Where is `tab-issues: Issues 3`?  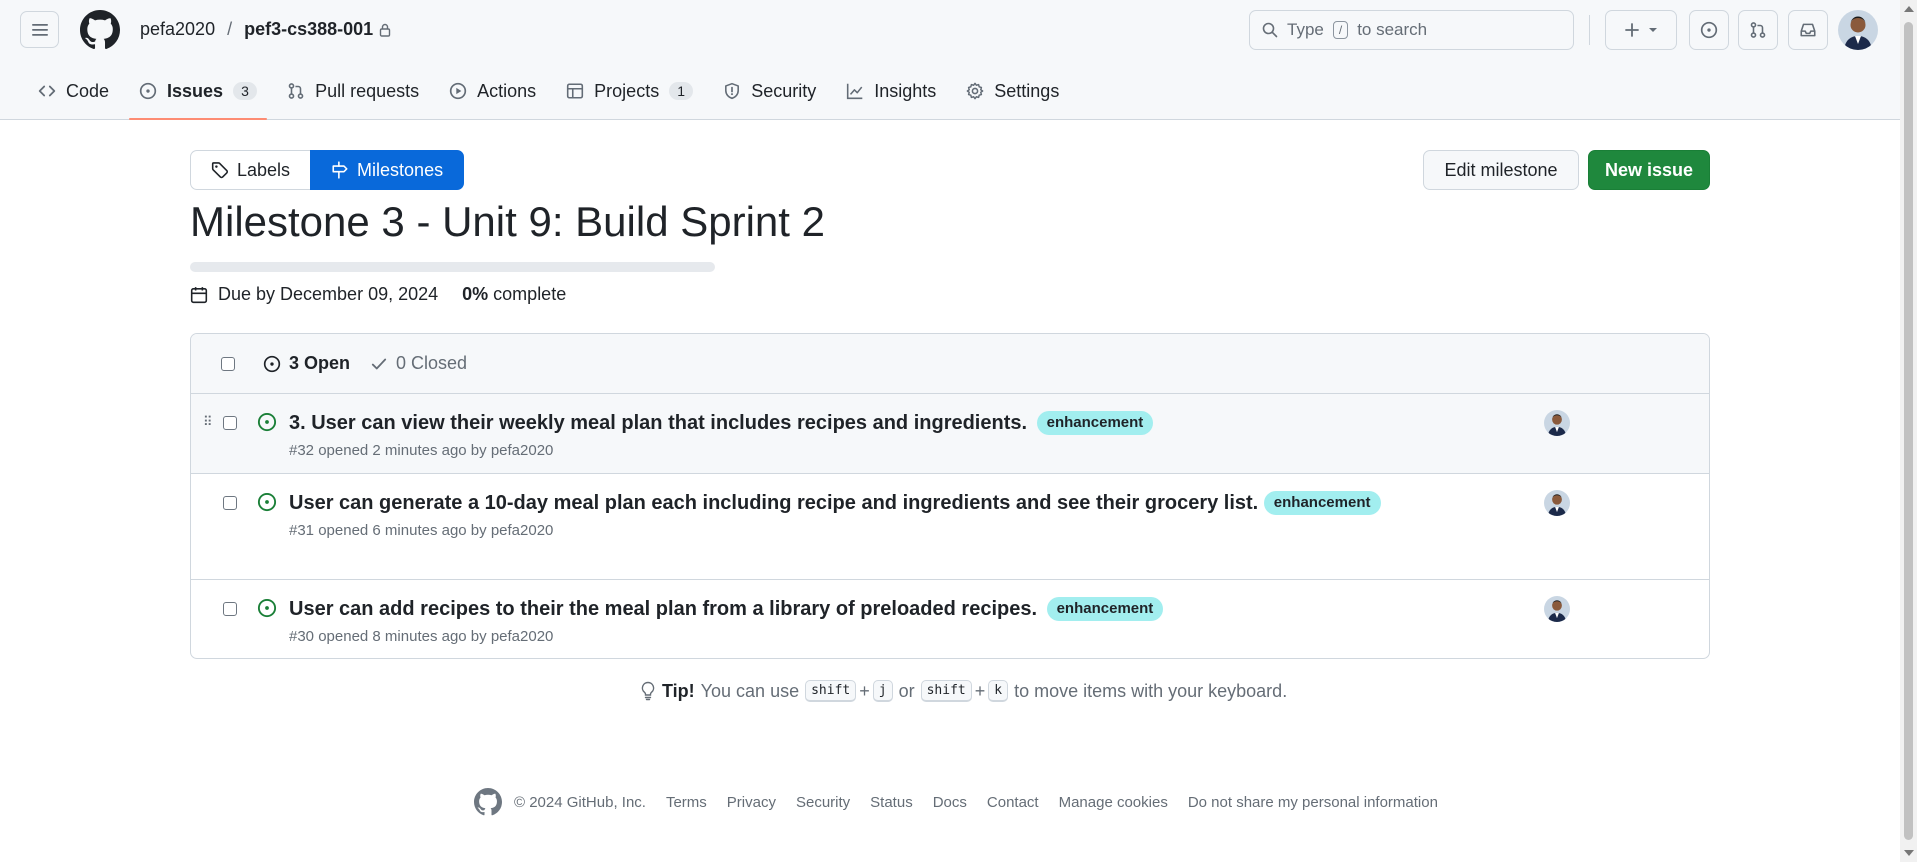
tab-issues: Issues 3 is located at coordinates (198, 96).